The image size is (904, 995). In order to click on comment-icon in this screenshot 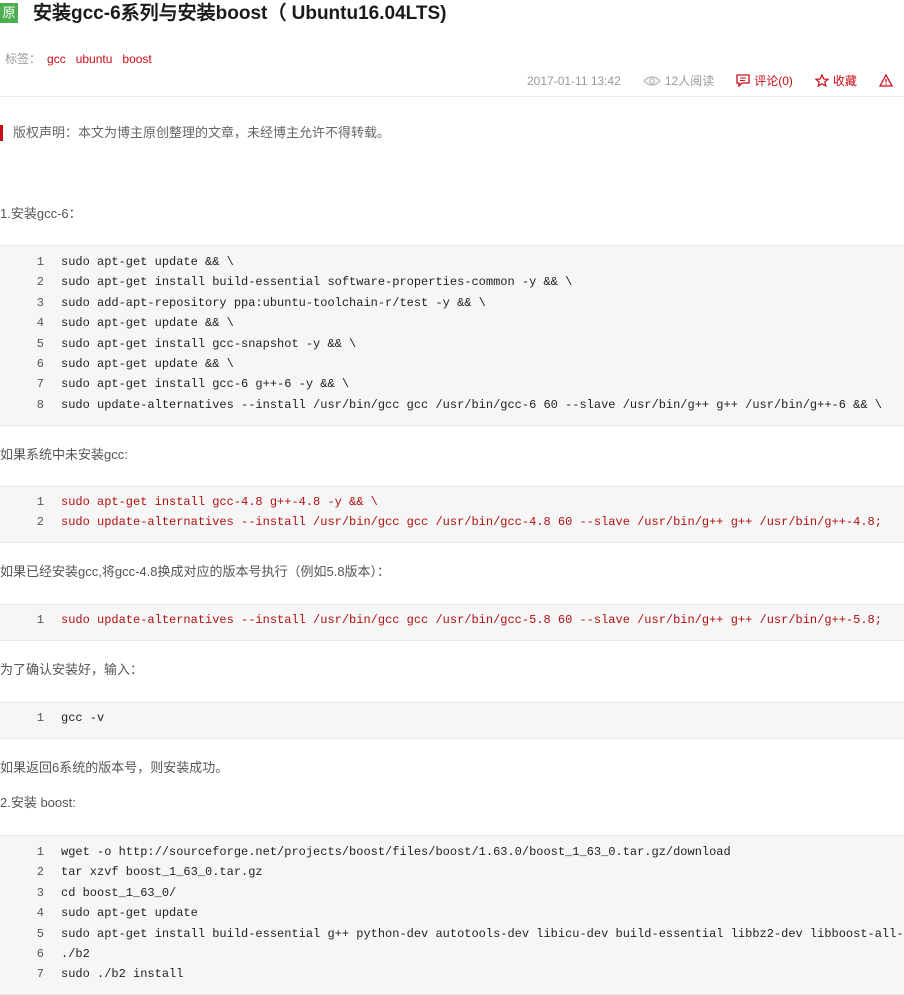, I will do `click(743, 80)`.